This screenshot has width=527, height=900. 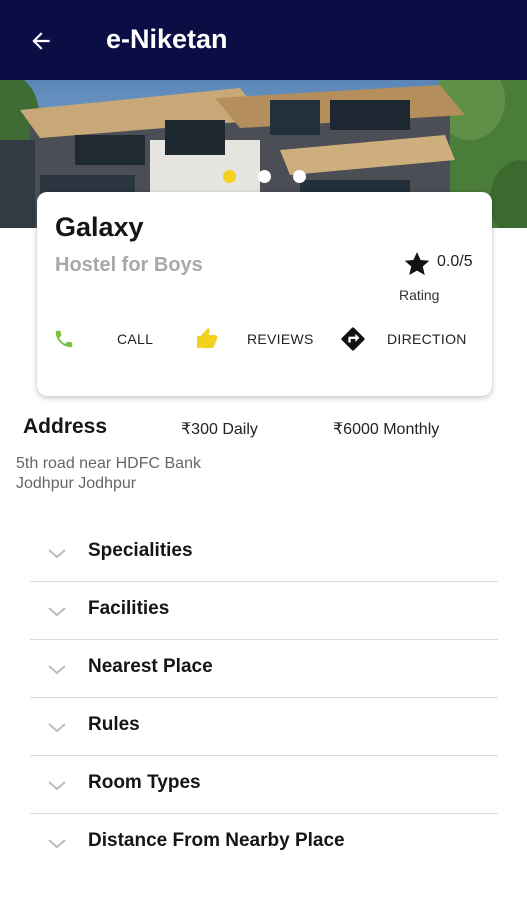 I want to click on direction-button: DIRECTION, so click(x=403, y=339).